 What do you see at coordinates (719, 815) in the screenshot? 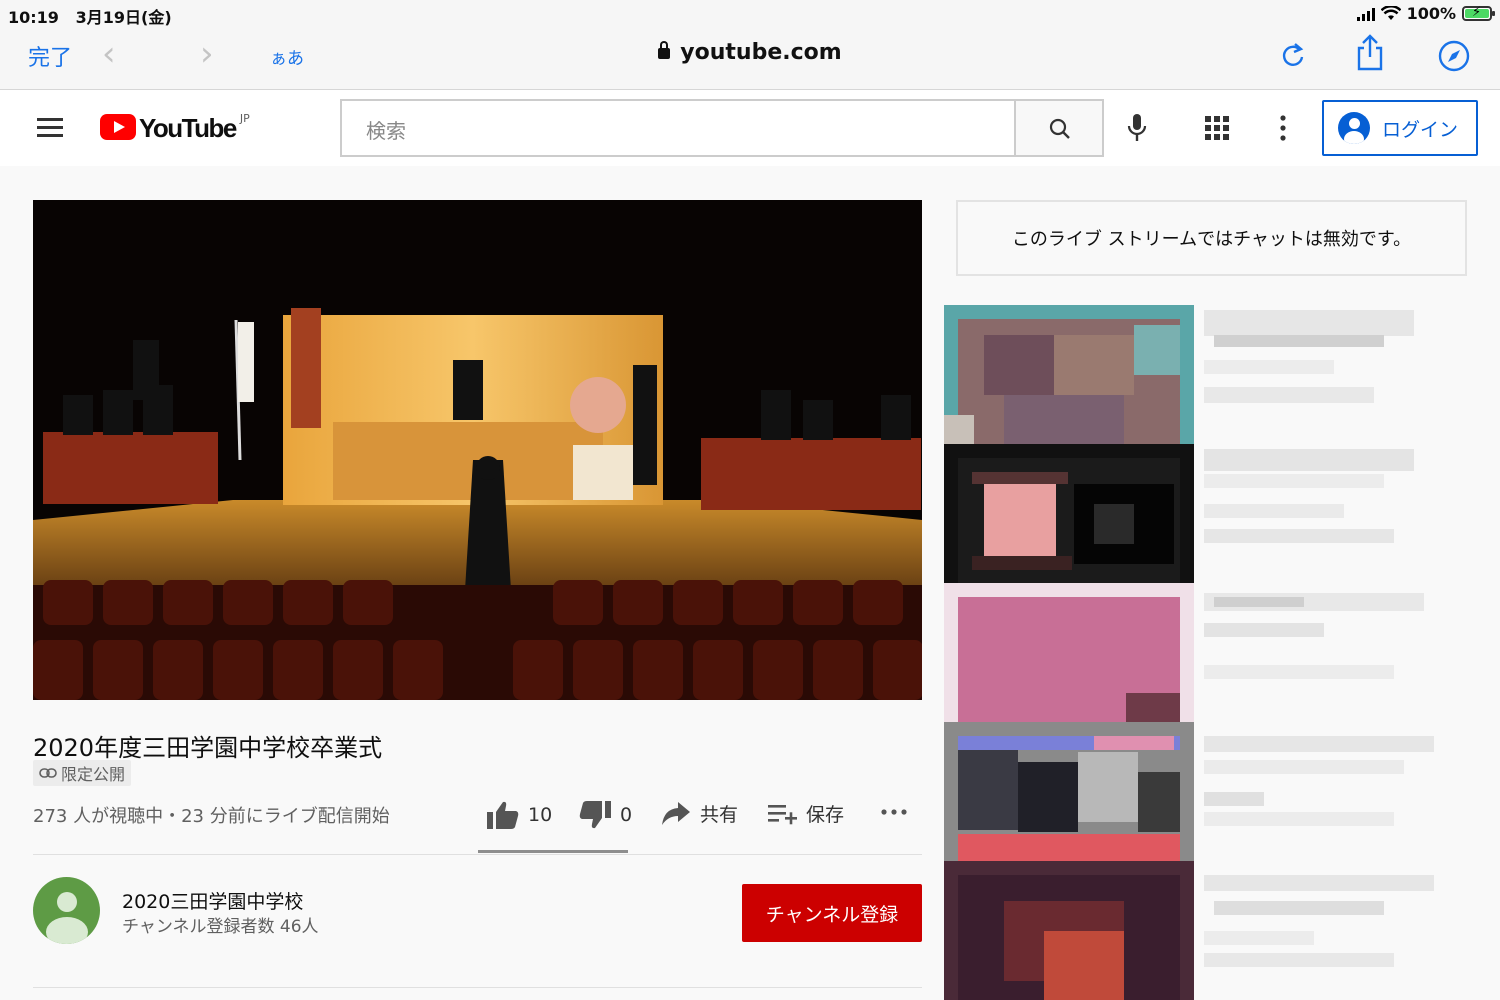
I see `share-label: 共有` at bounding box center [719, 815].